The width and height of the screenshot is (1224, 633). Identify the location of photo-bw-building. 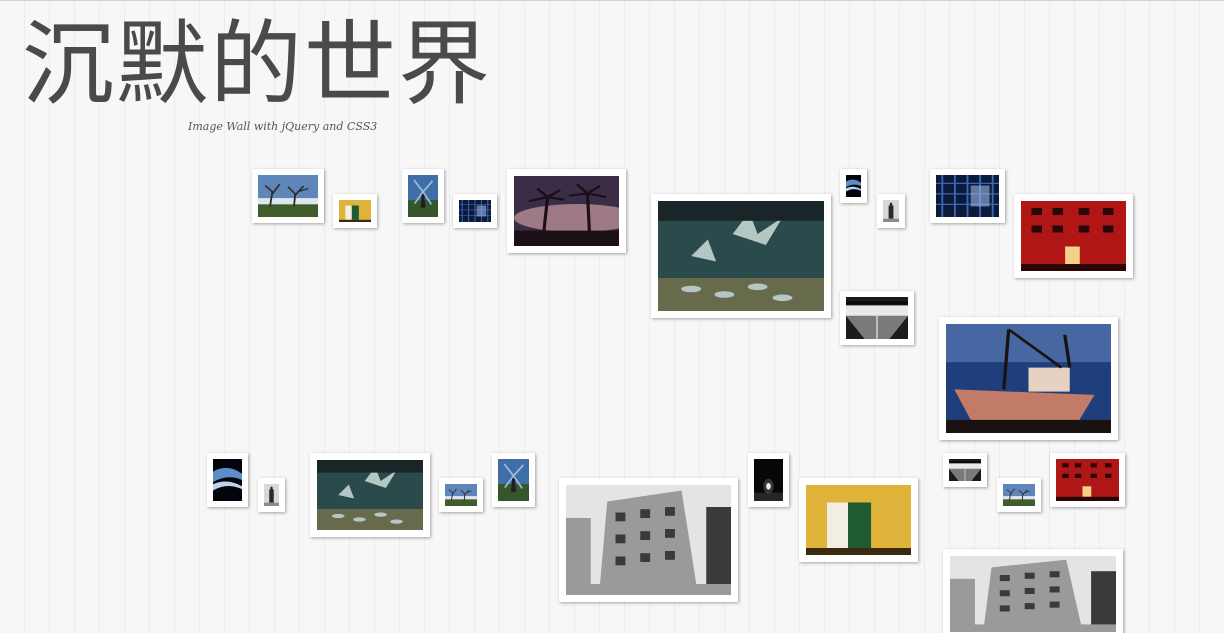
(648, 540).